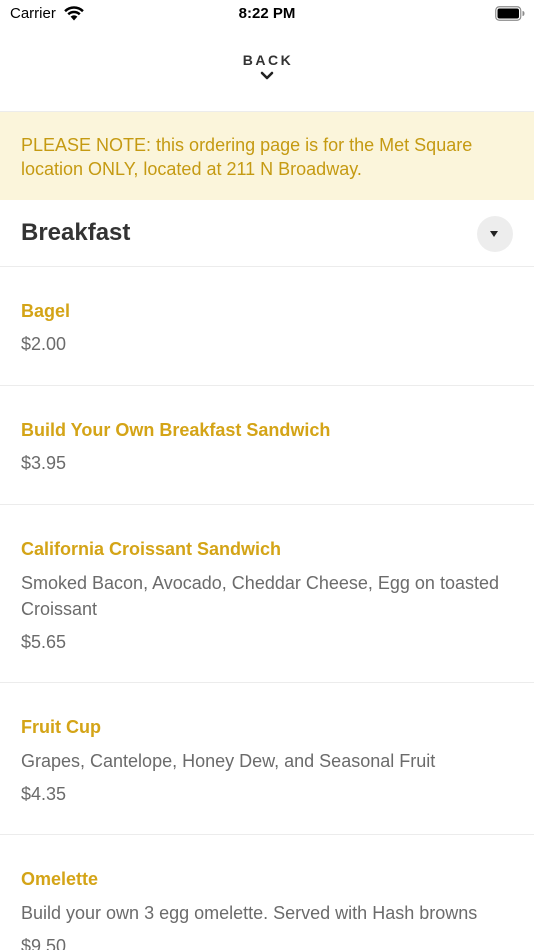 This screenshot has height=950, width=534. I want to click on item-name: Omelette, so click(60, 879).